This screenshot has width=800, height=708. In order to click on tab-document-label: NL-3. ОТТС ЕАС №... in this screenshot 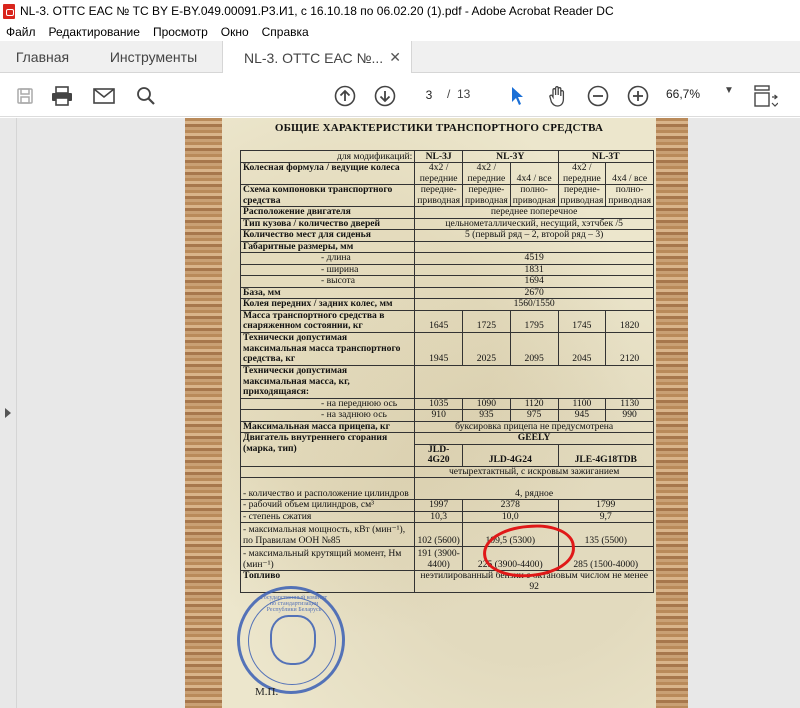, I will do `click(314, 57)`.